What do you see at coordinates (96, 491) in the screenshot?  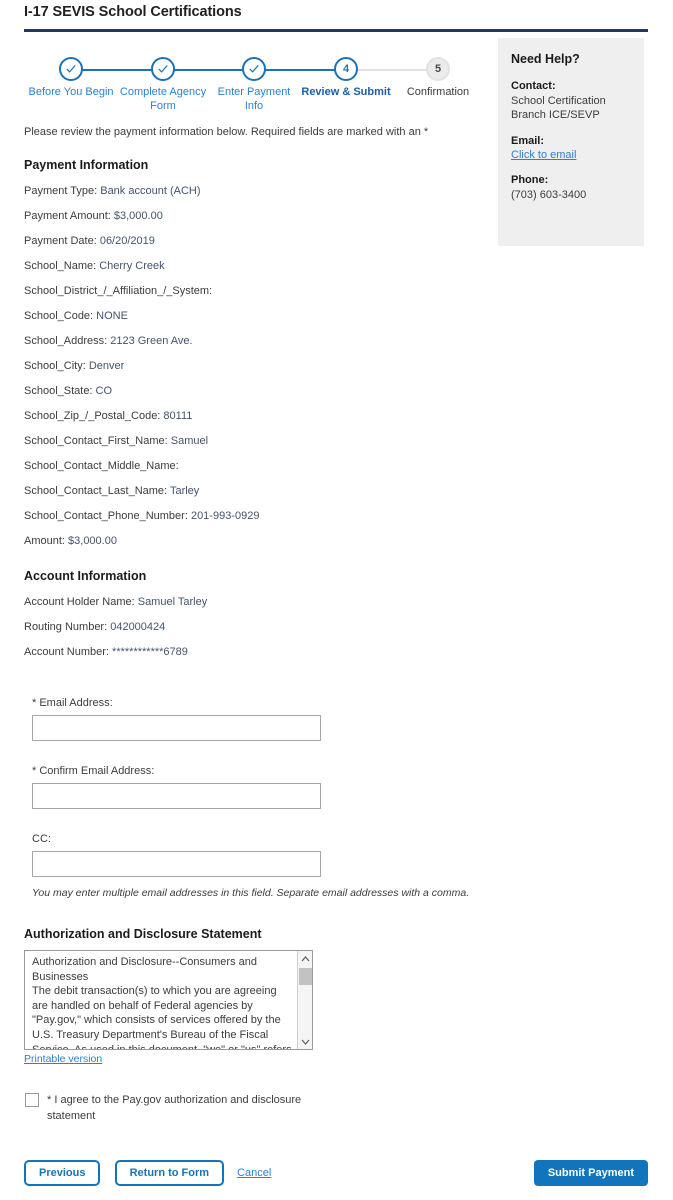 I see `payment-info-label: School_Contact_Last_Name:` at bounding box center [96, 491].